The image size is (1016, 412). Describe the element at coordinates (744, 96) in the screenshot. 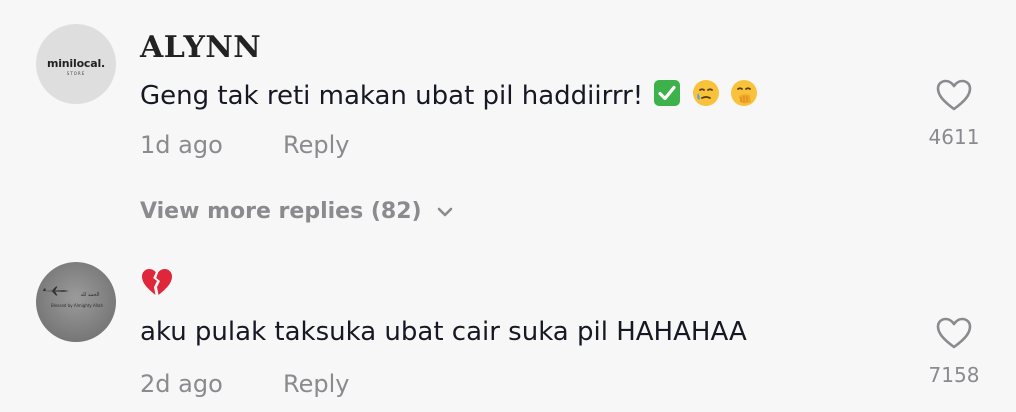

I see `face-with-hand-over-mouth-icon` at that location.